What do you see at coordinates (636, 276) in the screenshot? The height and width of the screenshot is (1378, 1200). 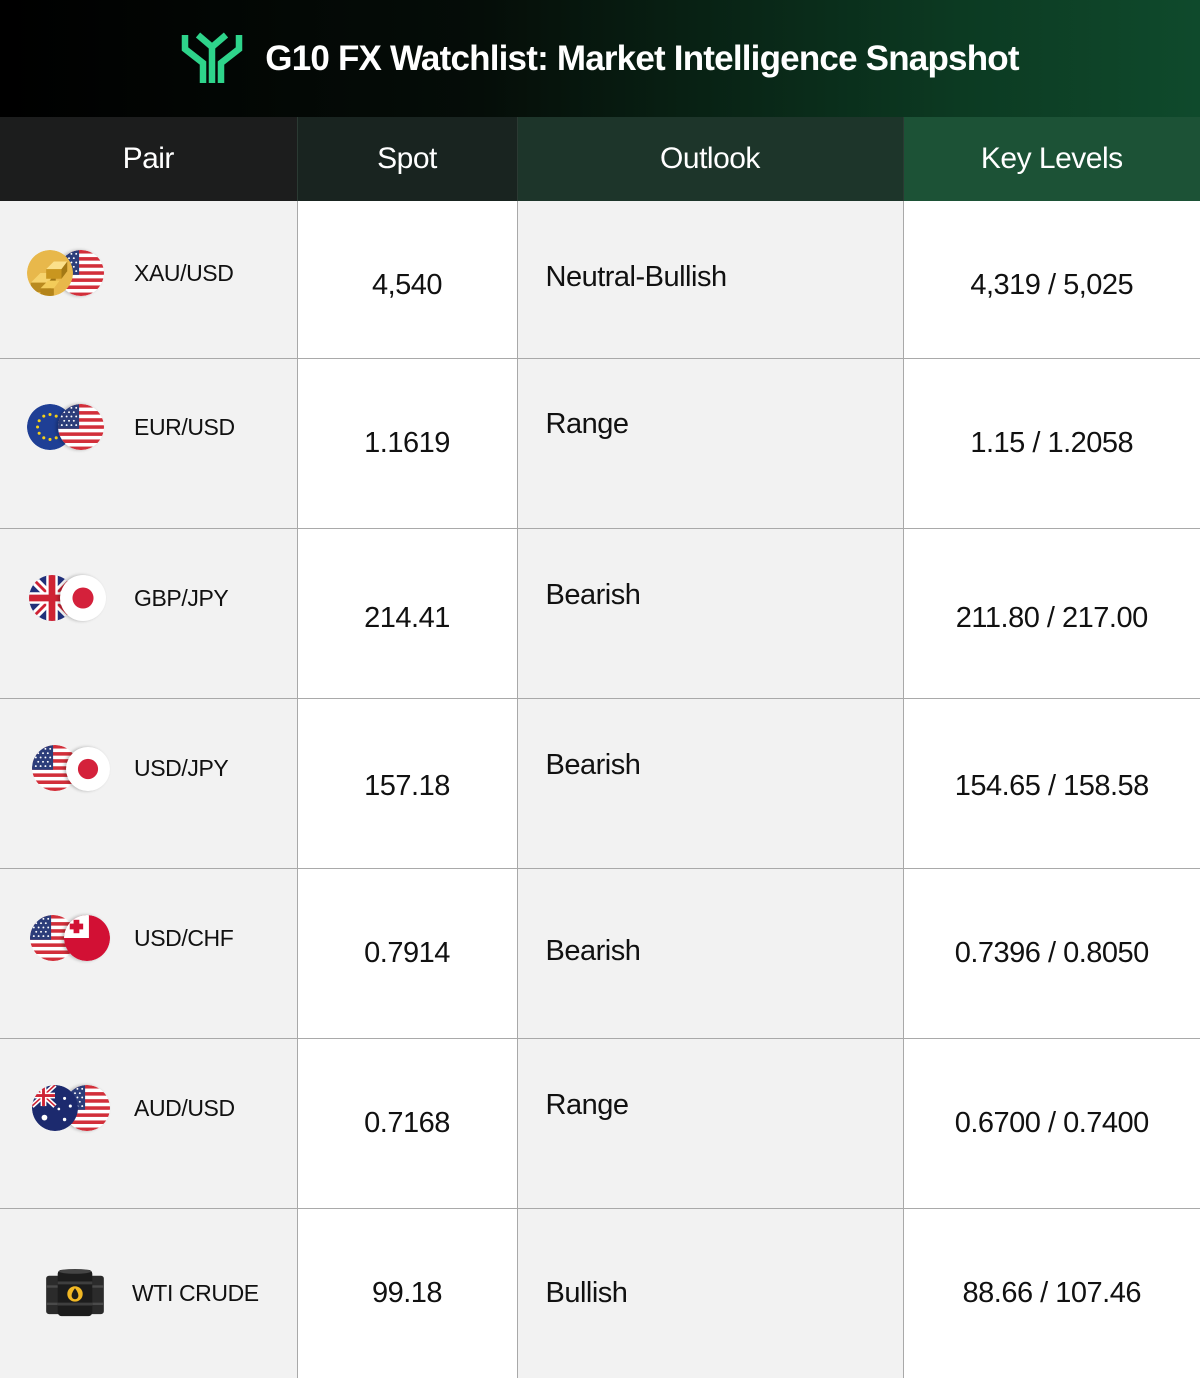 I see `outlook-value: Neutral-Bullish` at bounding box center [636, 276].